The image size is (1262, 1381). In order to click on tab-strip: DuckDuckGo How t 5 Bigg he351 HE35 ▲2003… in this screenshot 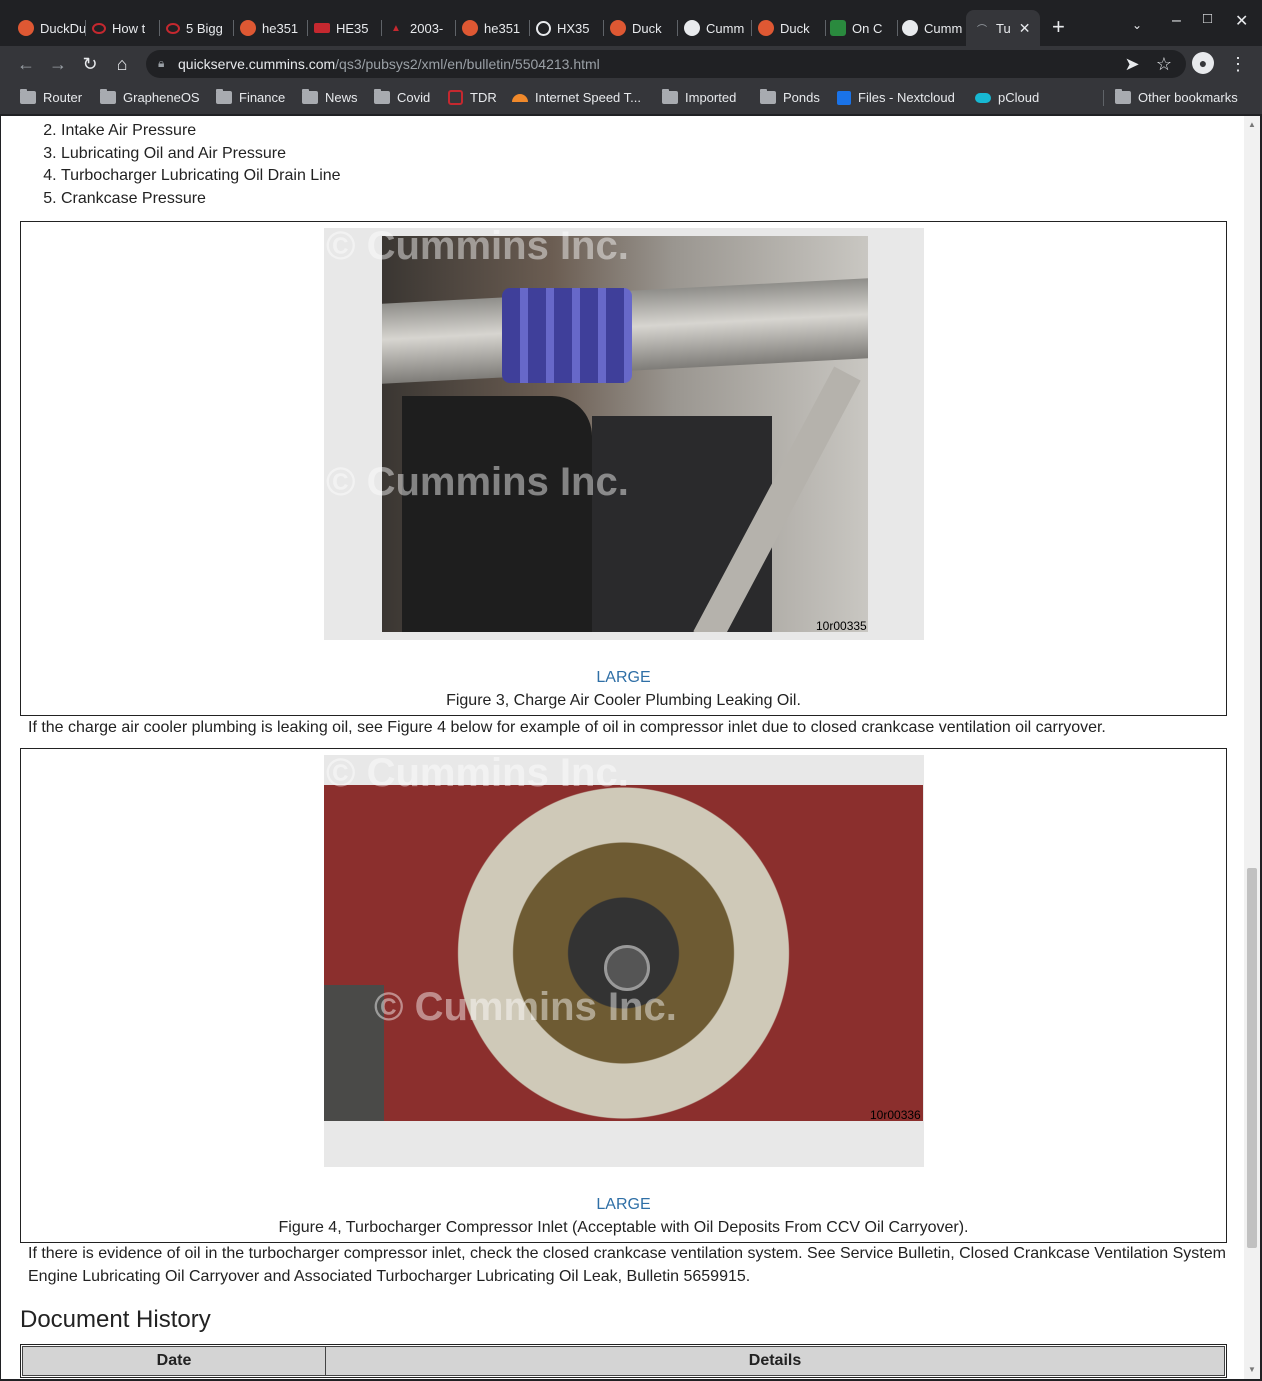, I will do `click(631, 23)`.